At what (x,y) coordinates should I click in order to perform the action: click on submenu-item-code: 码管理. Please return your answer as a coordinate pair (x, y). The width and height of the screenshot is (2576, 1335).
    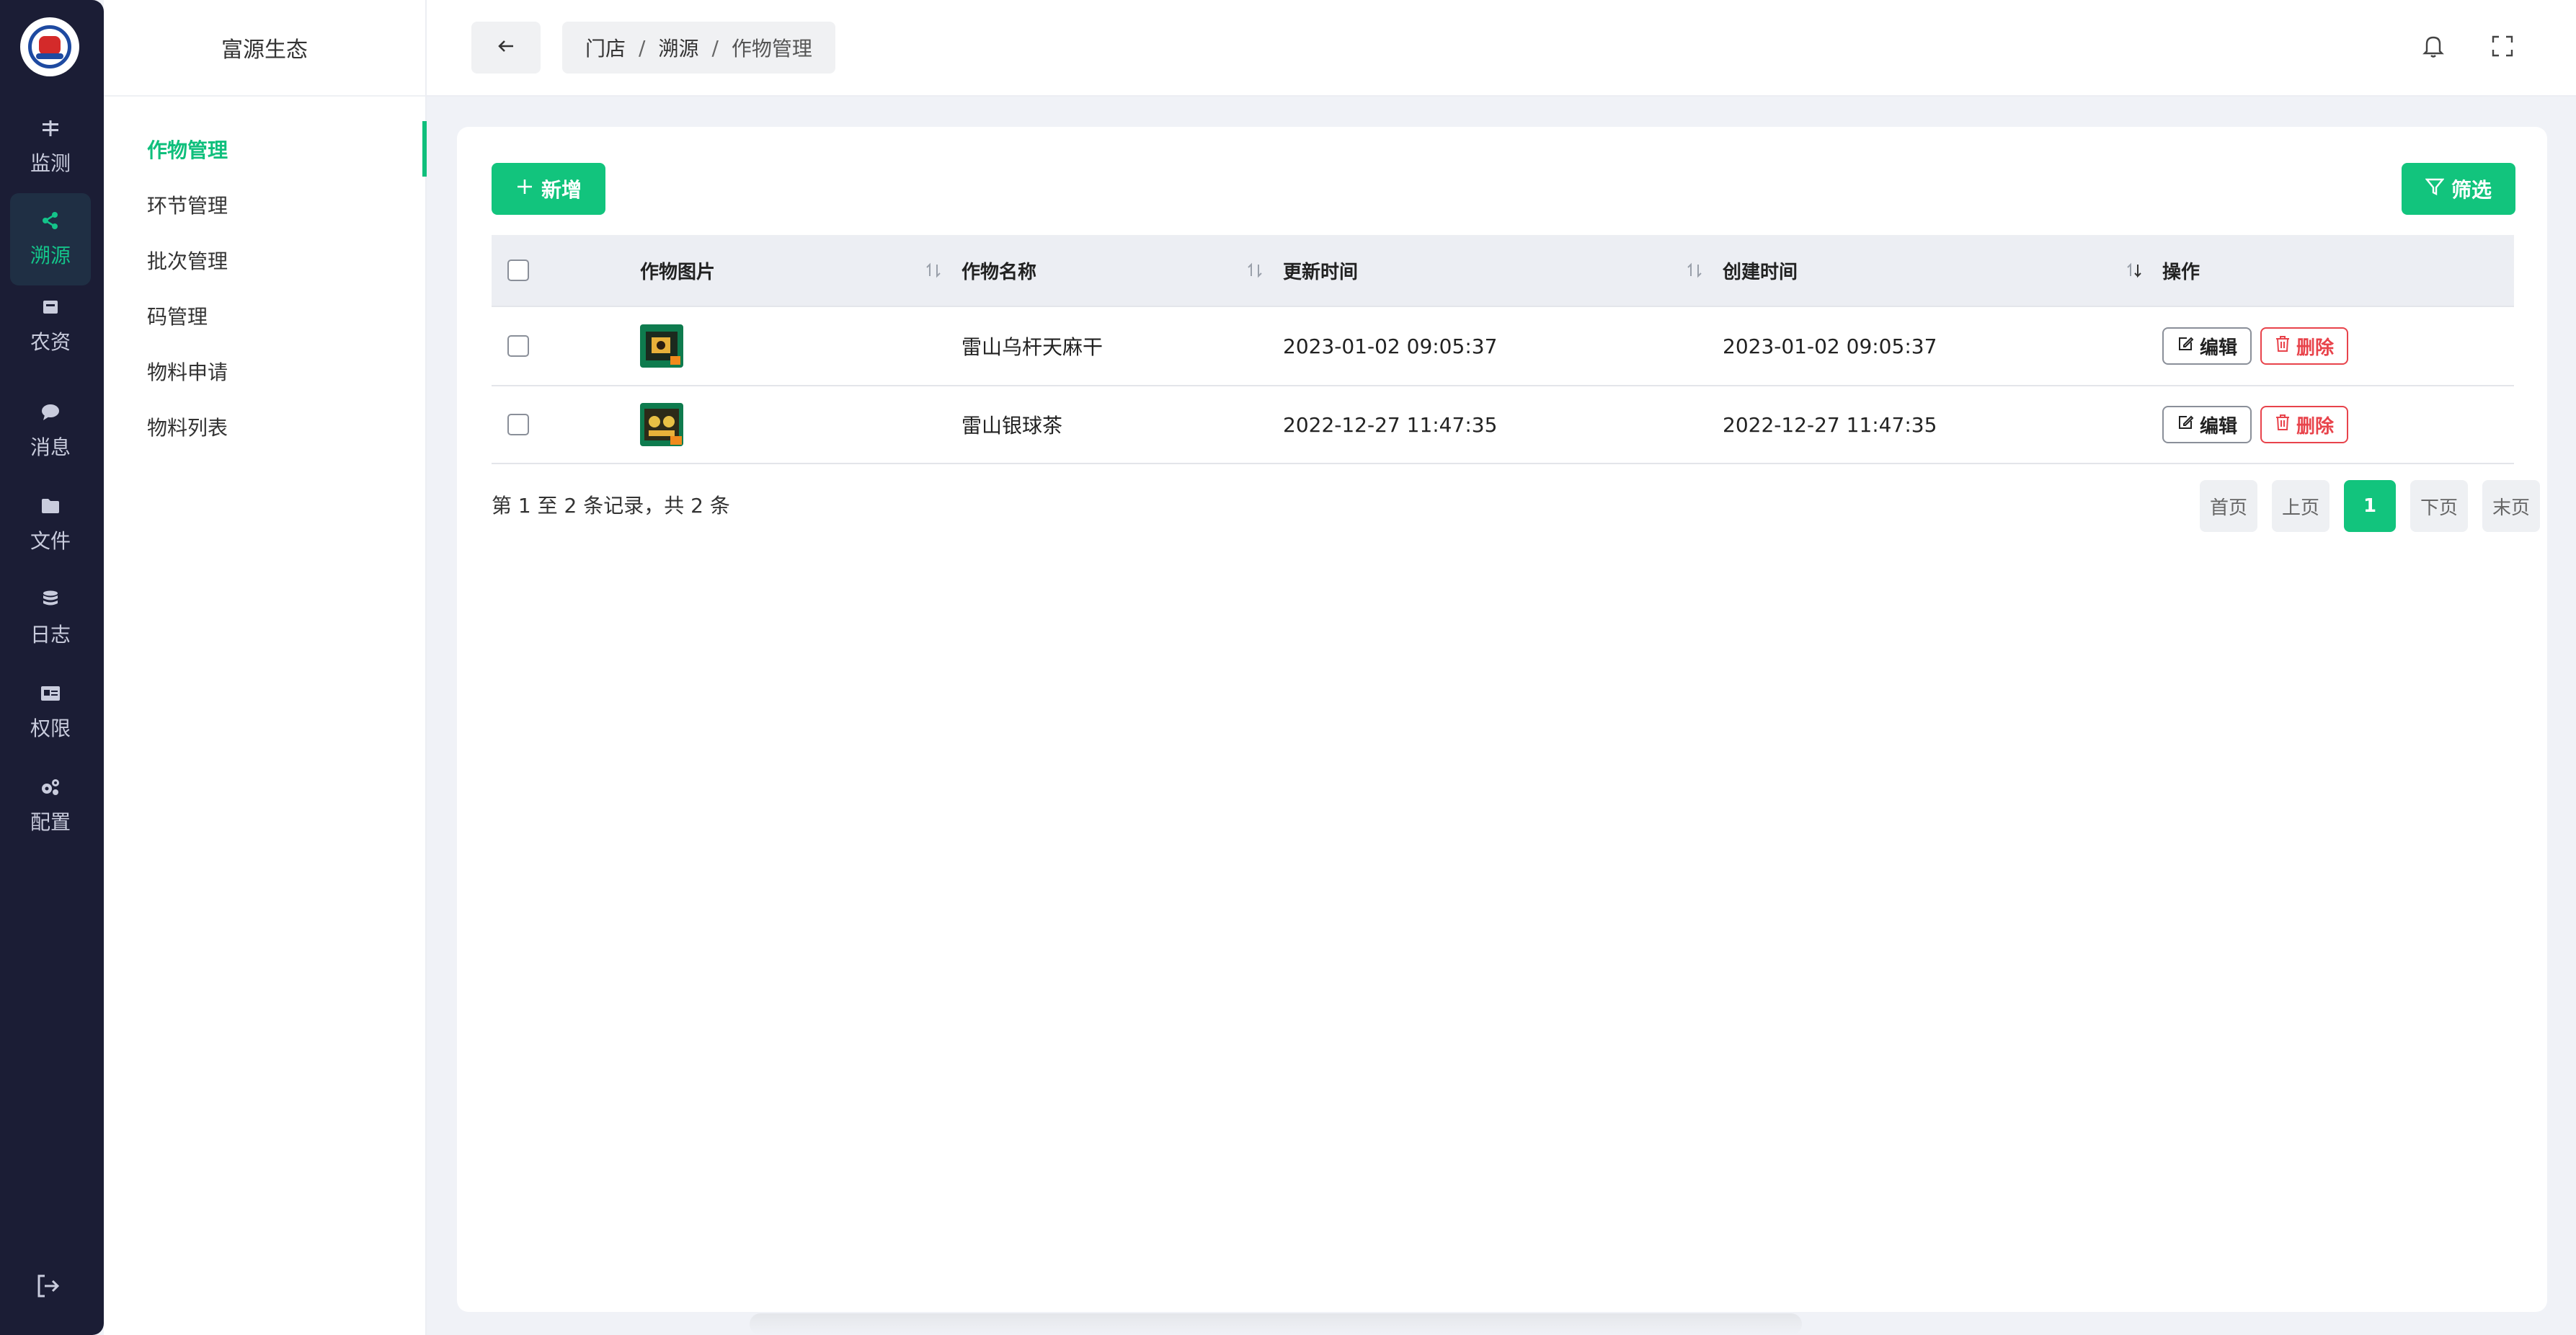
    Looking at the image, I should click on (264, 315).